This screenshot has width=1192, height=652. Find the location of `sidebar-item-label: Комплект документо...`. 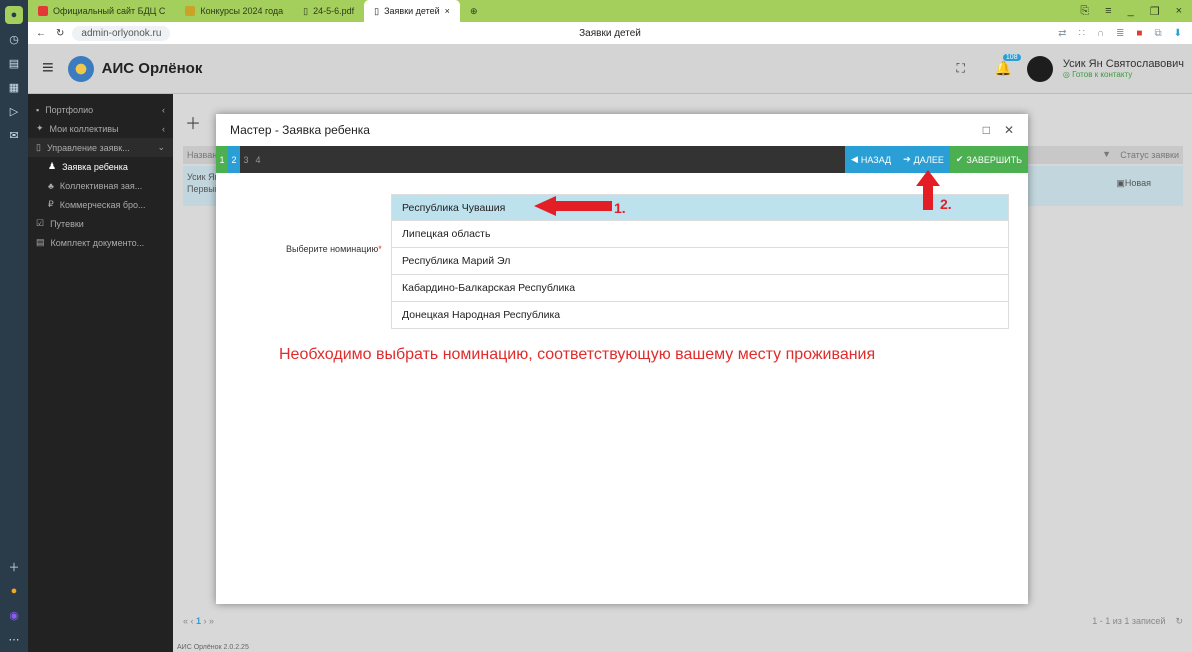

sidebar-item-label: Комплект документо... is located at coordinates (97, 242).